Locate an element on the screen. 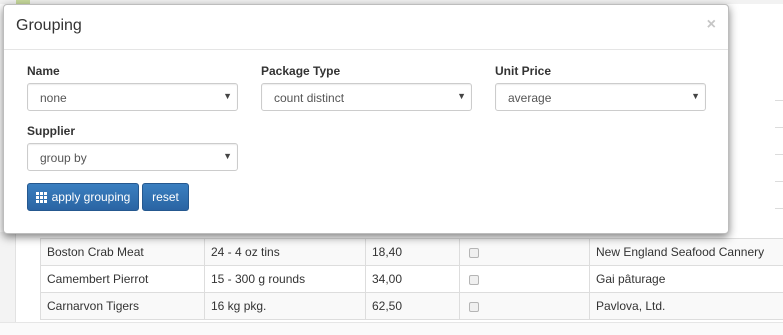  dialog-title: Grouping is located at coordinates (49, 25).